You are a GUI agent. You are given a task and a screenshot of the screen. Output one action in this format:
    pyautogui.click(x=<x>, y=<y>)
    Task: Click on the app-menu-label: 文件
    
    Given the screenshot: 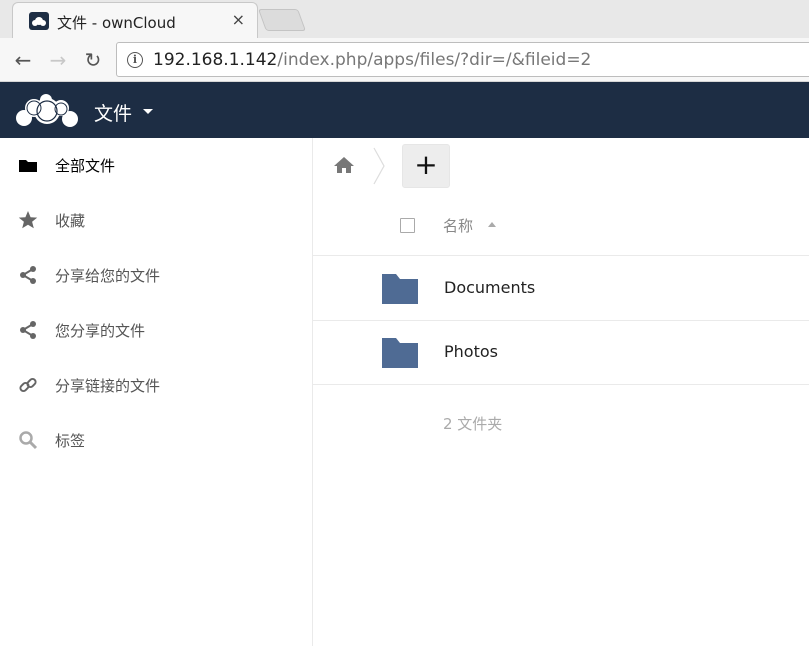 What is the action you would take?
    pyautogui.click(x=113, y=112)
    